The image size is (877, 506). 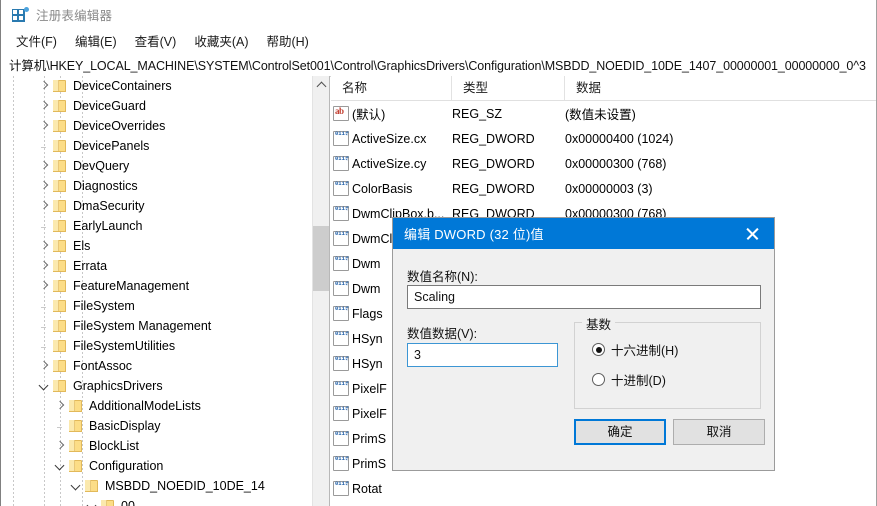 What do you see at coordinates (287, 40) in the screenshot?
I see `menu-item-help: 帮助(H)` at bounding box center [287, 40].